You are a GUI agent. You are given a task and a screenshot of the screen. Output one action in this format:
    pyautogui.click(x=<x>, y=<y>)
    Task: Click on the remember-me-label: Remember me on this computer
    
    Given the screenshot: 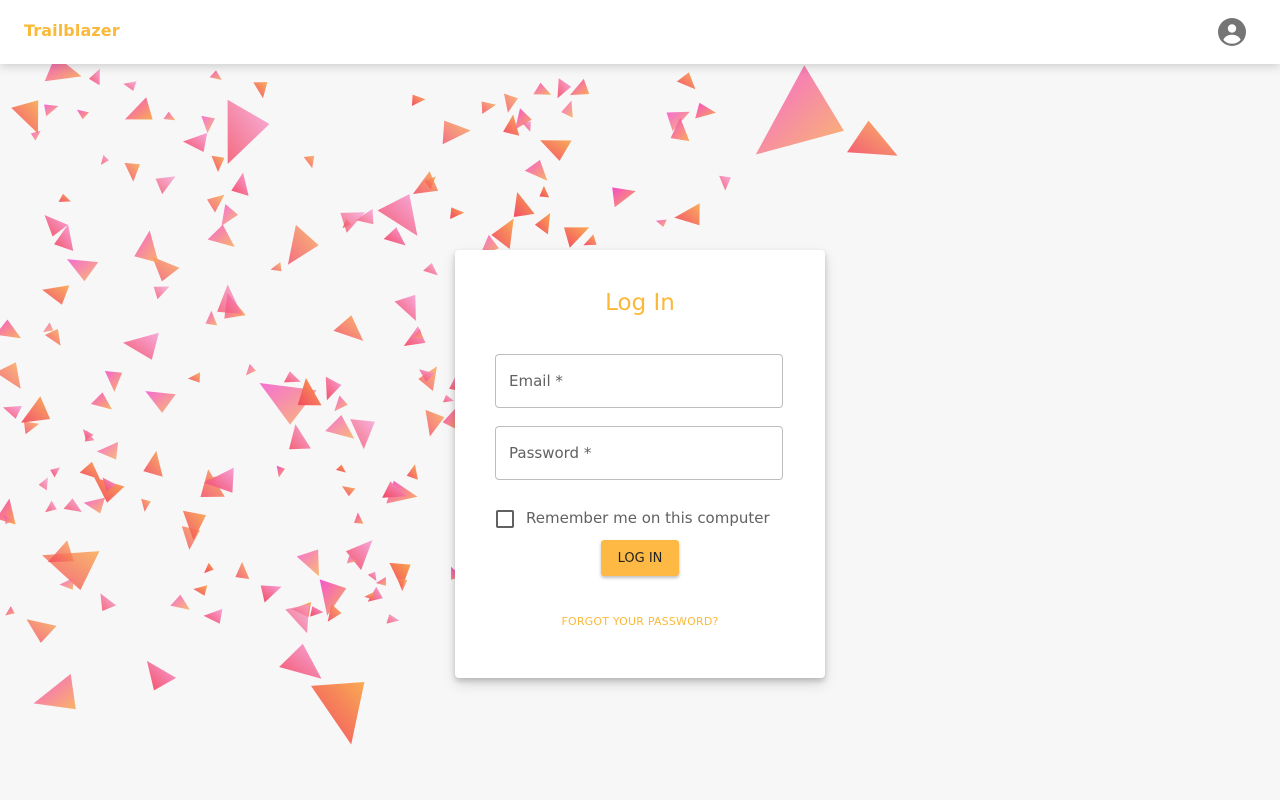 What is the action you would take?
    pyautogui.click(x=648, y=518)
    